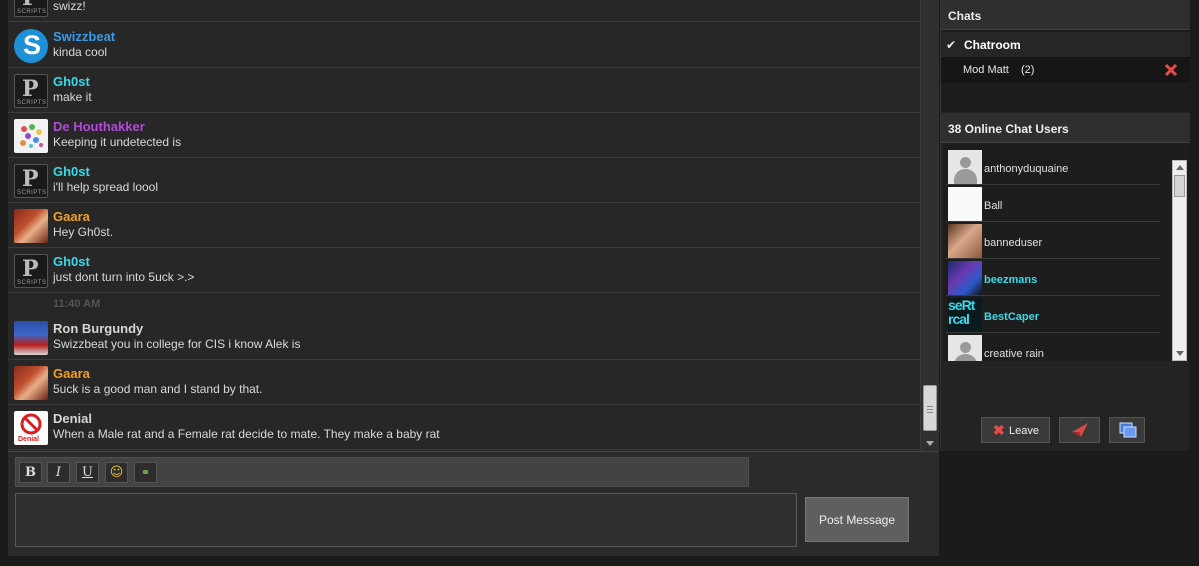  Describe the element at coordinates (87, 472) in the screenshot. I see `underline-button: U` at that location.